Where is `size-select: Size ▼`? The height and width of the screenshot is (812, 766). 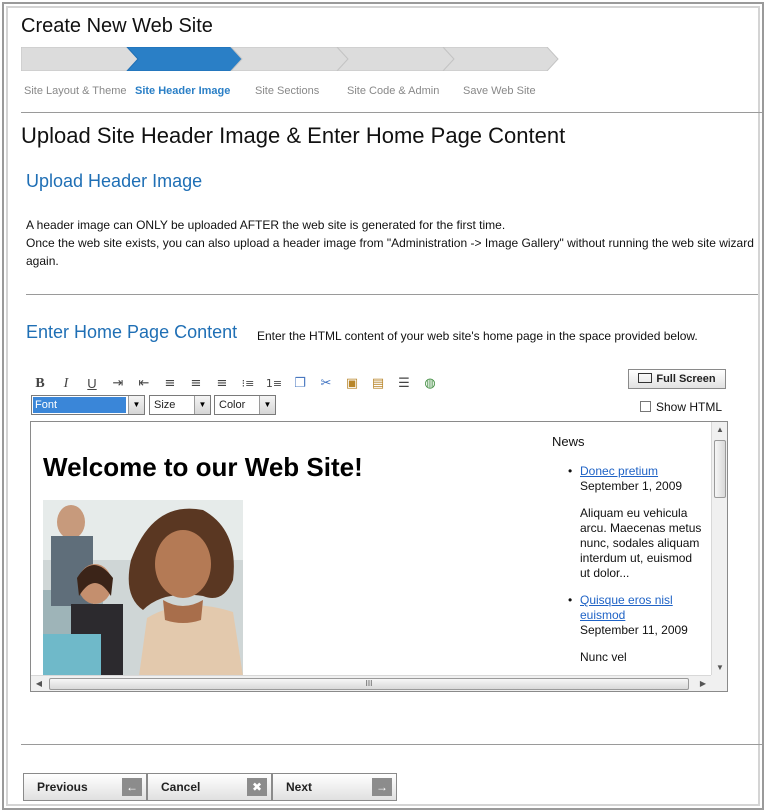
size-select: Size ▼ is located at coordinates (180, 405).